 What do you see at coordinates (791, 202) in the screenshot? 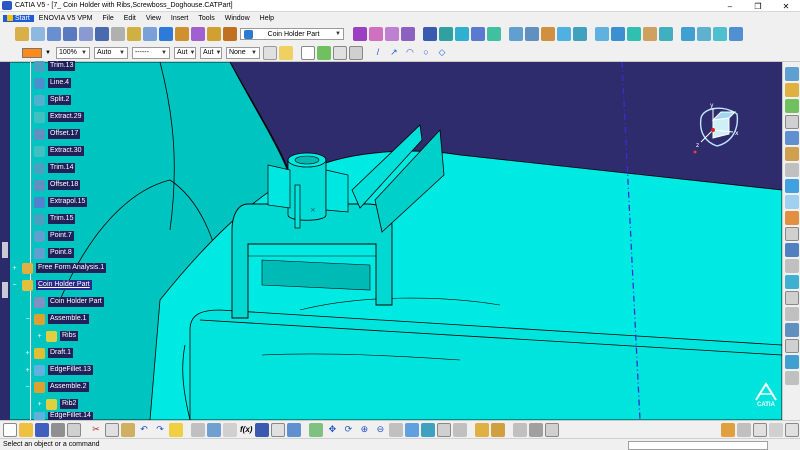
I see `curvature-icon` at bounding box center [791, 202].